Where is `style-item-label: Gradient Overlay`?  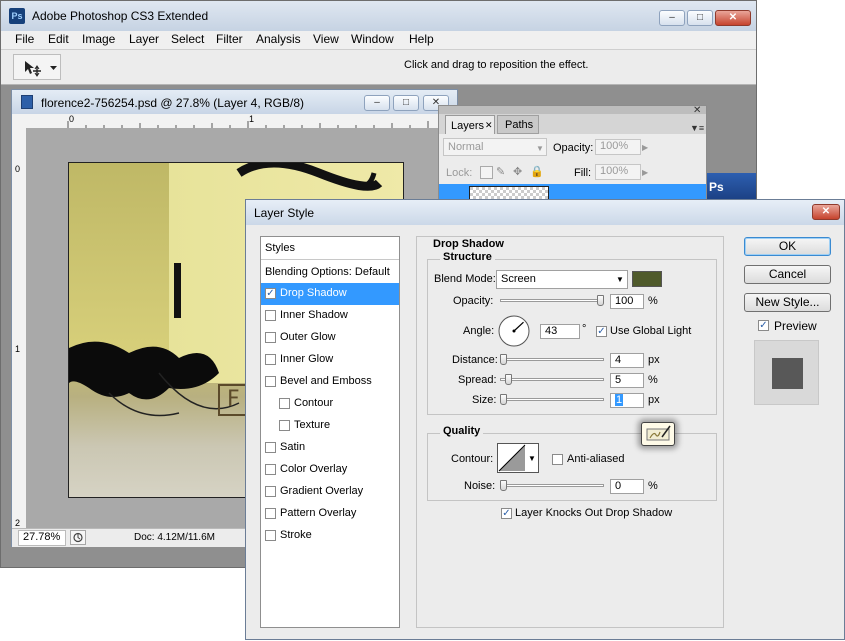 style-item-label: Gradient Overlay is located at coordinates (322, 491).